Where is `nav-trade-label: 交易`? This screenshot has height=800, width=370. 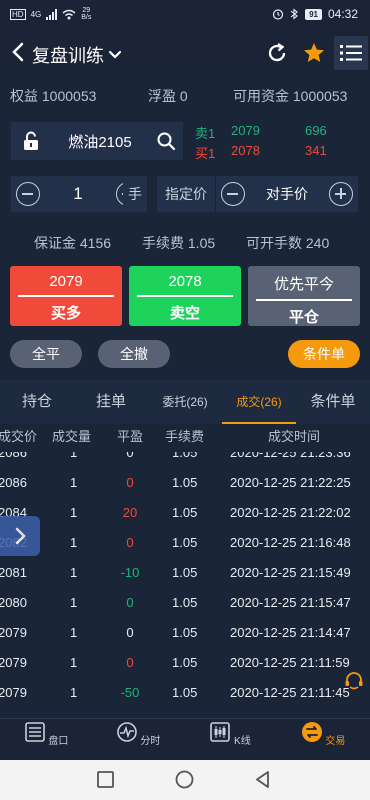
nav-trade-label: 交易 is located at coordinates (335, 741).